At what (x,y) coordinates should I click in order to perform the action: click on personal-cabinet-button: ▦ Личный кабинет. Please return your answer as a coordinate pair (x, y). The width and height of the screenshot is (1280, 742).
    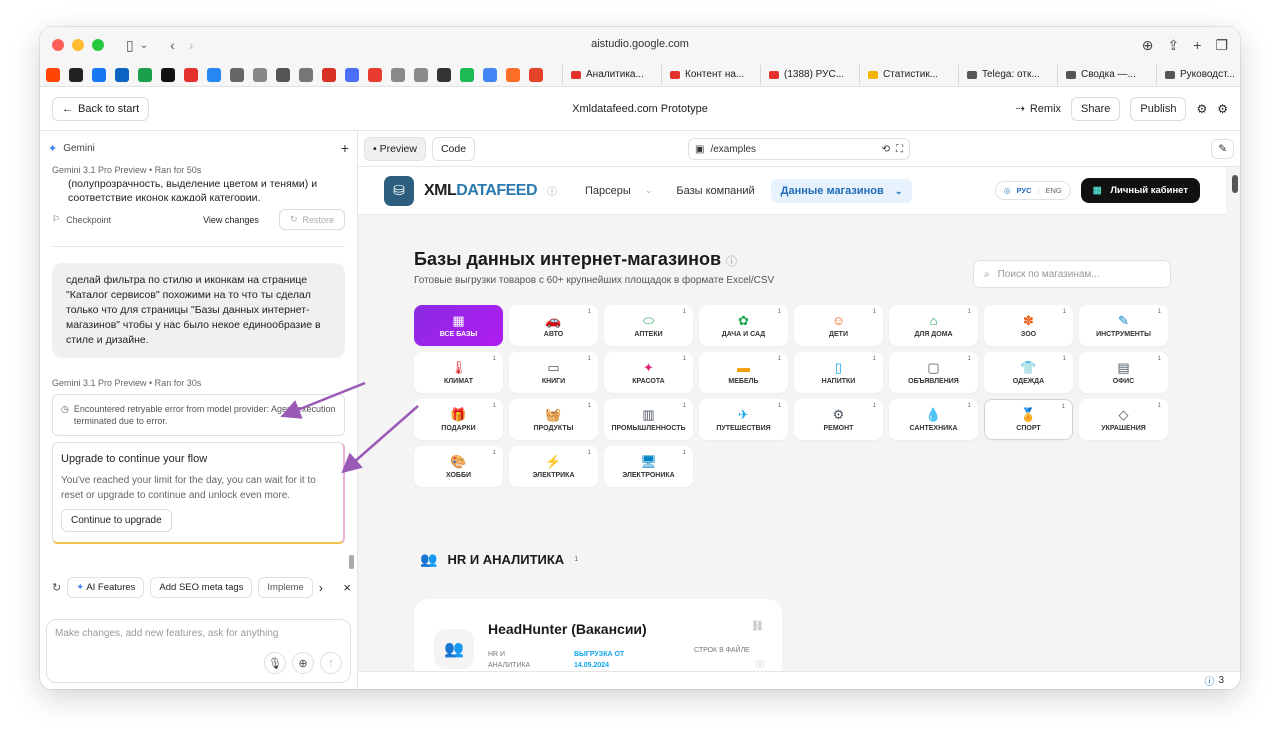
    Looking at the image, I should click on (1140, 190).